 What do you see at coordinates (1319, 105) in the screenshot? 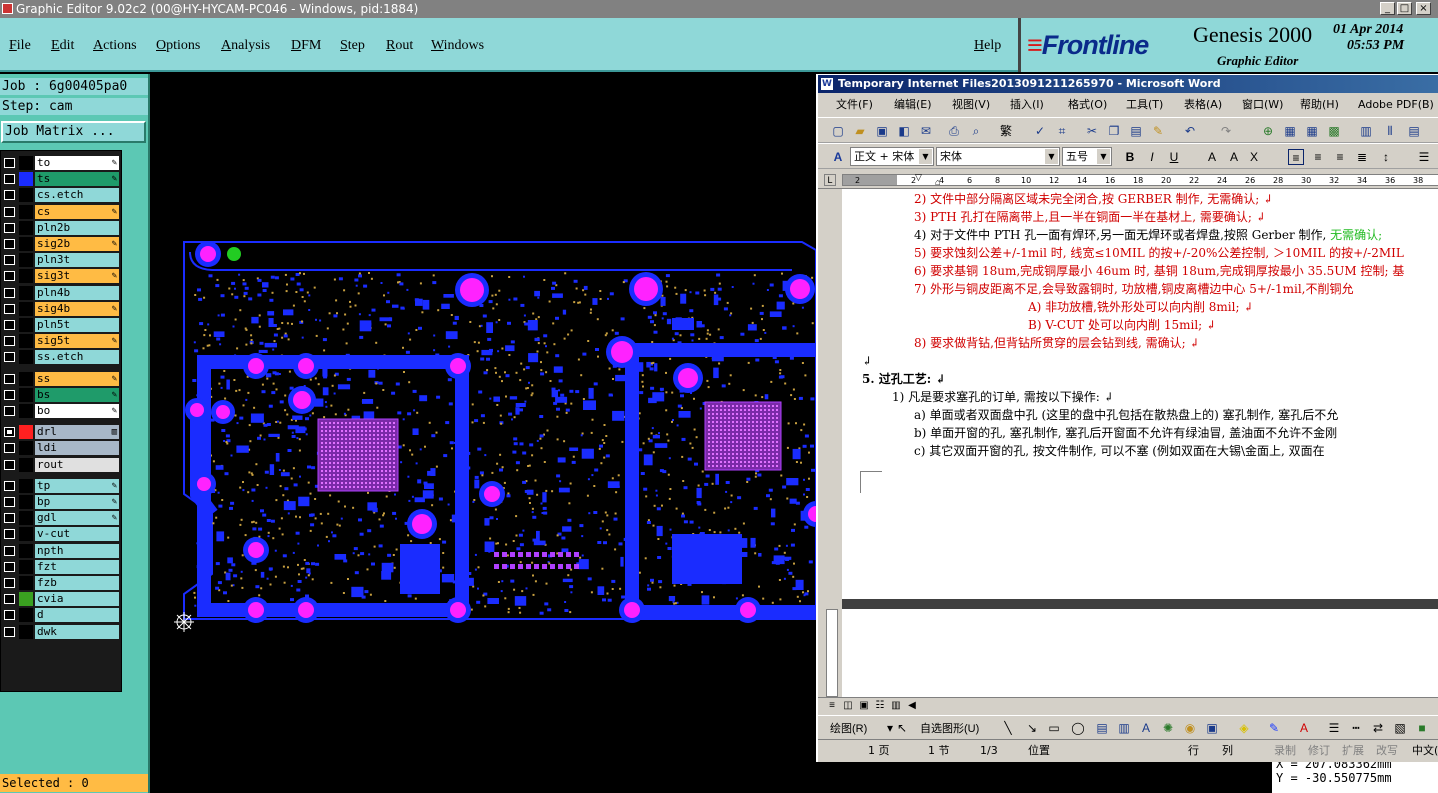
I see `word-menu-help: 帮助(H)` at bounding box center [1319, 105].